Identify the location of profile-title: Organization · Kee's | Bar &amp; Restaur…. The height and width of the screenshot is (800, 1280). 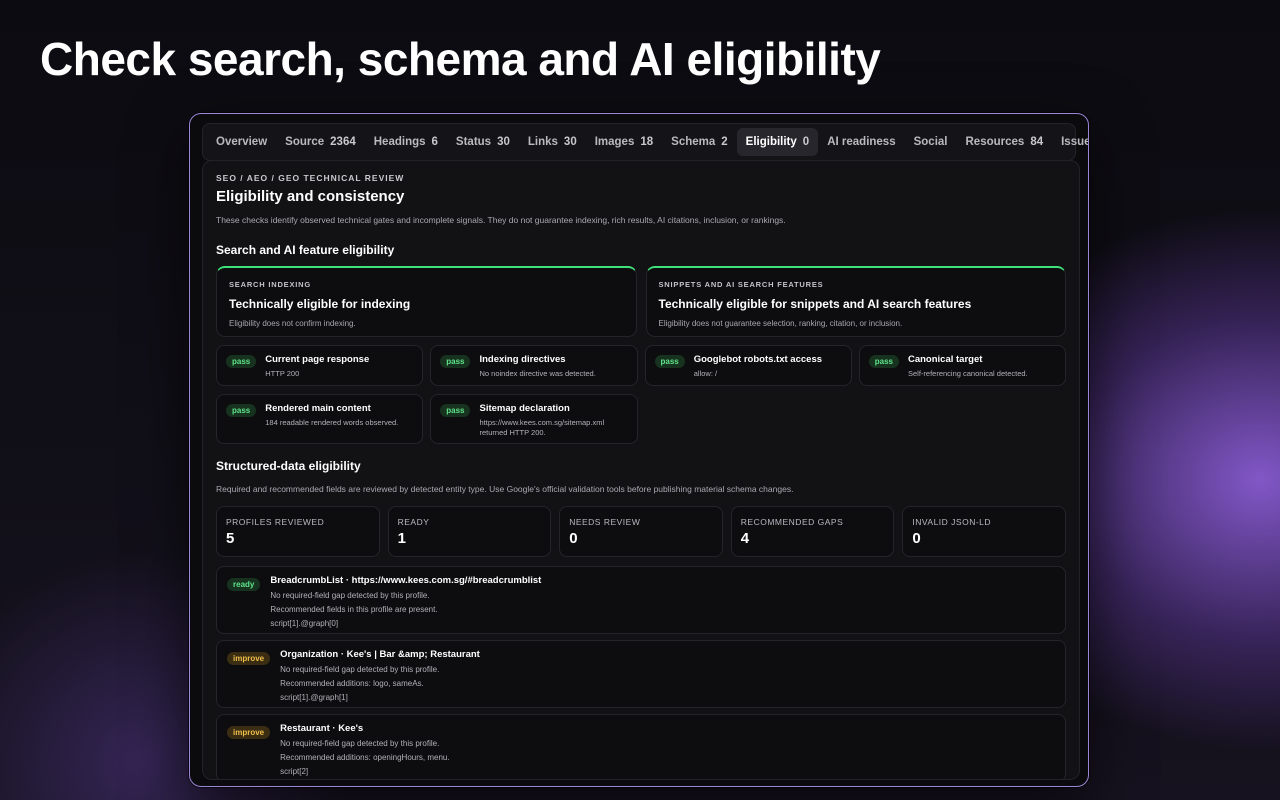
(380, 654).